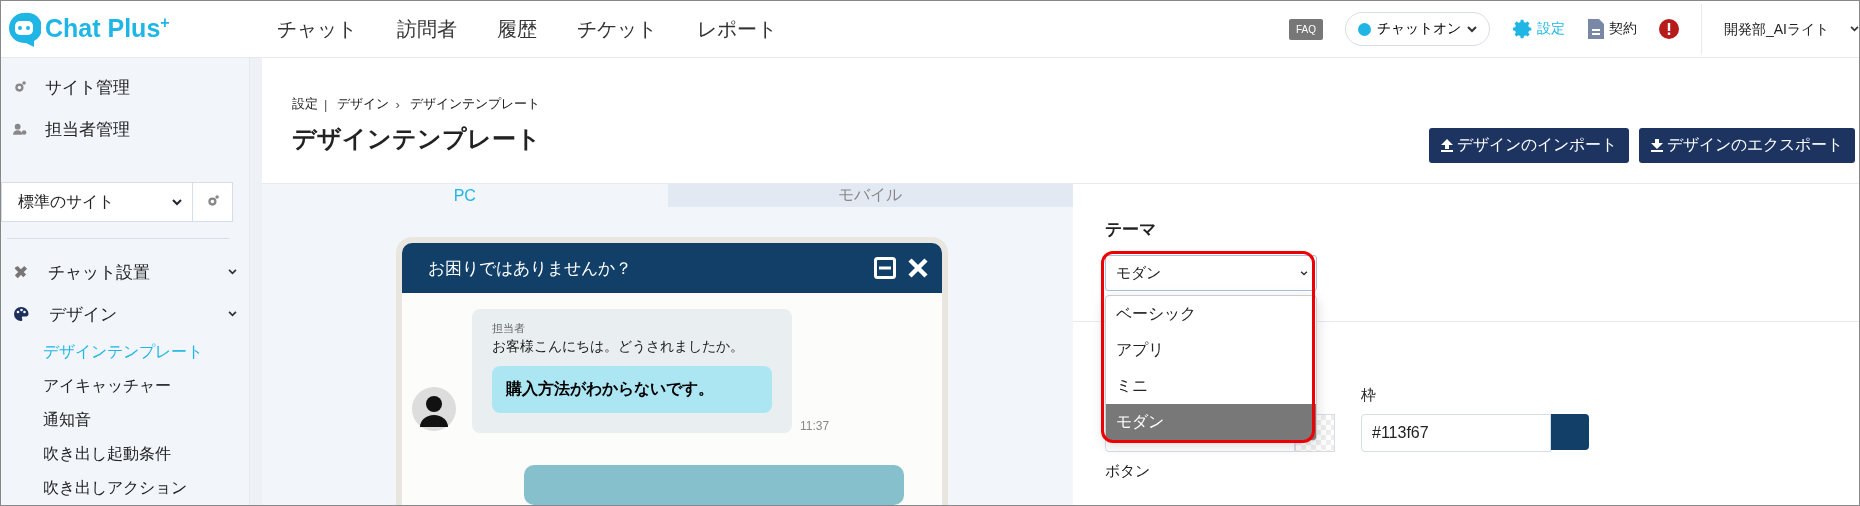 Image resolution: width=1860 pixels, height=506 pixels. What do you see at coordinates (1128, 471) in the screenshot?
I see `section-label: ボタン` at bounding box center [1128, 471].